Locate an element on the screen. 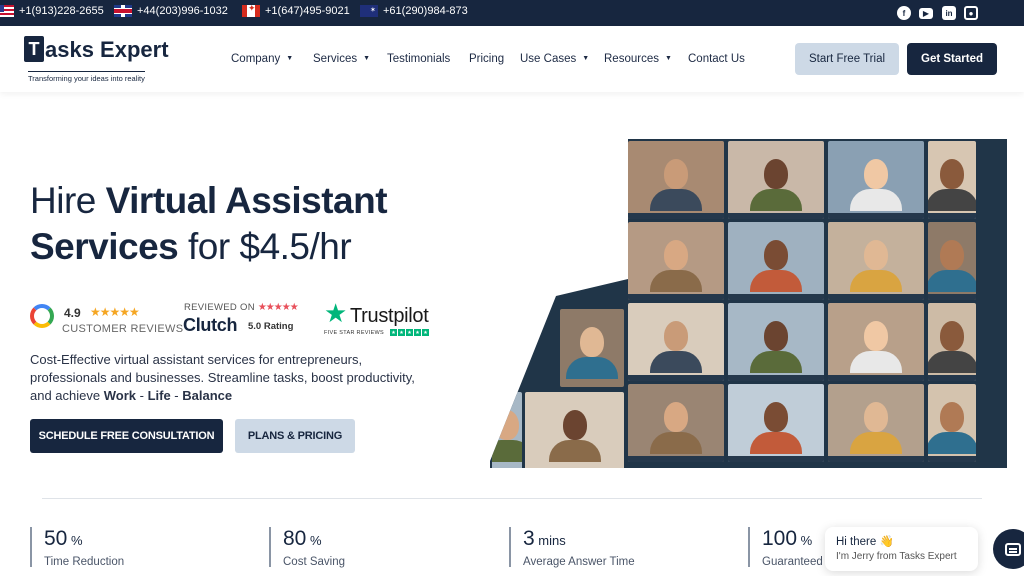  get-started-button: Get Started is located at coordinates (952, 59).